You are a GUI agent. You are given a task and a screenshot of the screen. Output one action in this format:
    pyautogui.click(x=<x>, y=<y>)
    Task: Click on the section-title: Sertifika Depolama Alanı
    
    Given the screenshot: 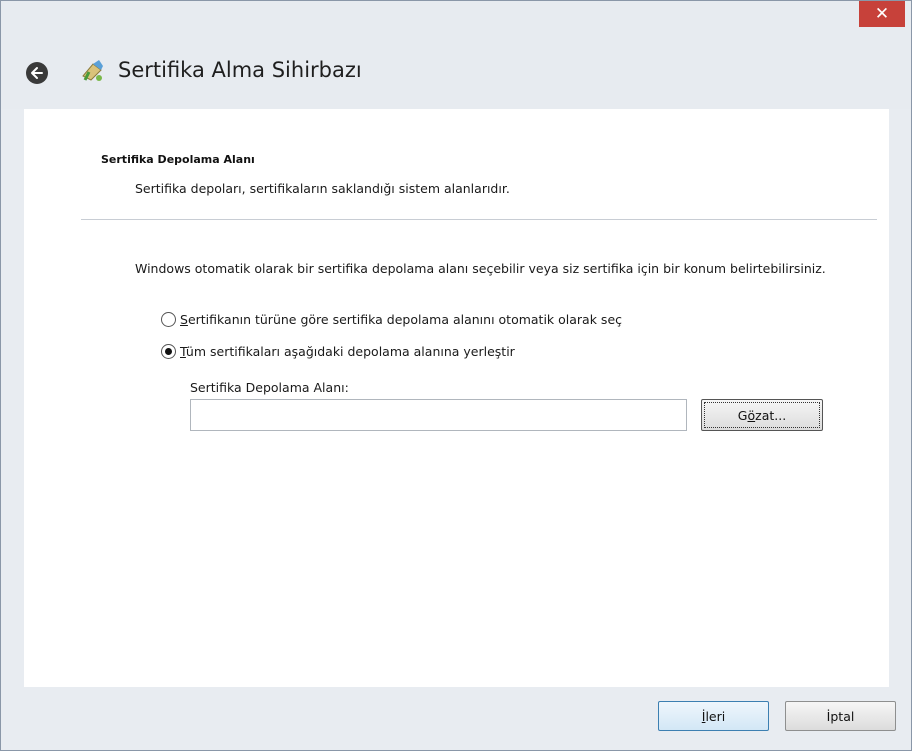 What is the action you would take?
    pyautogui.click(x=178, y=159)
    